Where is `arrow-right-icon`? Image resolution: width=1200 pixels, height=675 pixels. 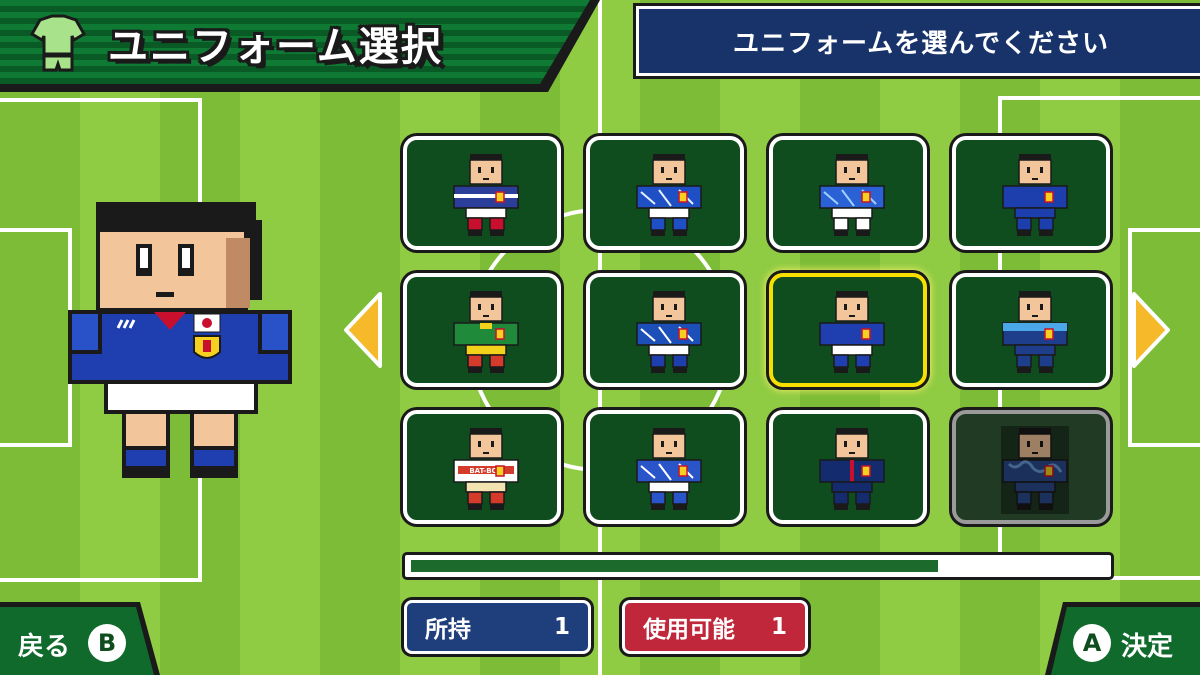 arrow-right-icon is located at coordinates (1152, 330).